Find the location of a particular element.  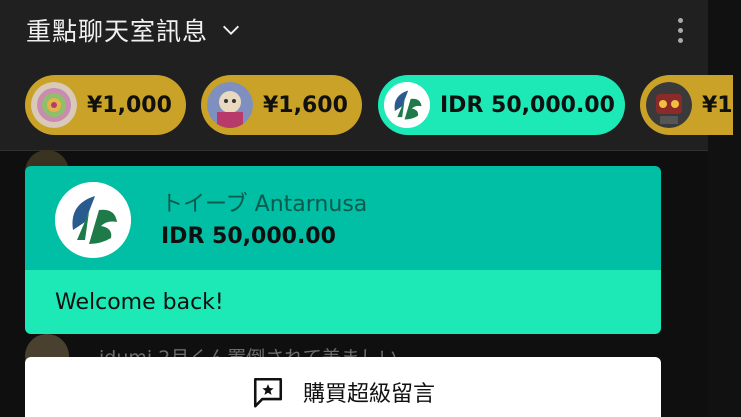

more-options-icon is located at coordinates (680, 30).